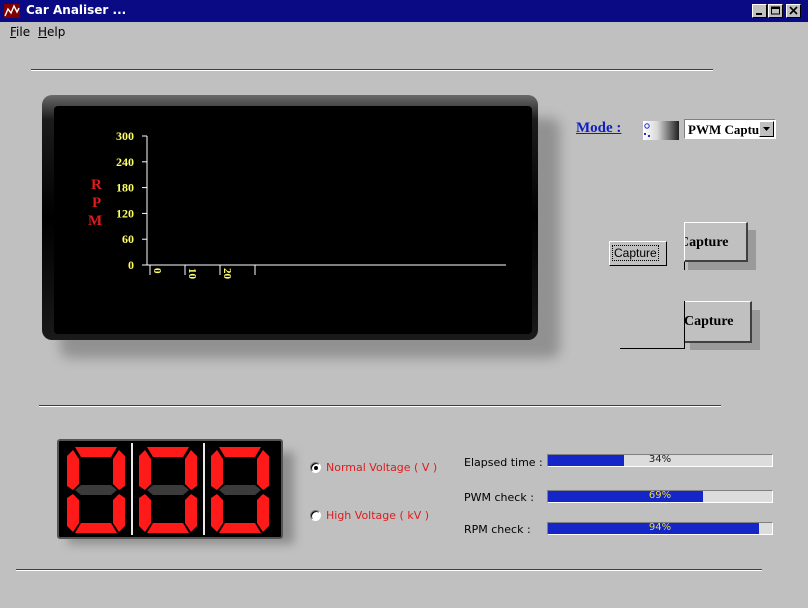 The width and height of the screenshot is (808, 608). I want to click on elapsed-time-progress: 34%, so click(660, 460).